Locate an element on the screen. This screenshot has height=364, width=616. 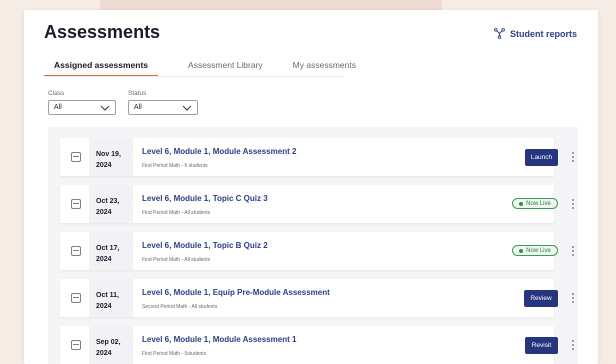
assessment-title: Level 6, Module 1, Topic C Quiz 3 is located at coordinates (205, 198).